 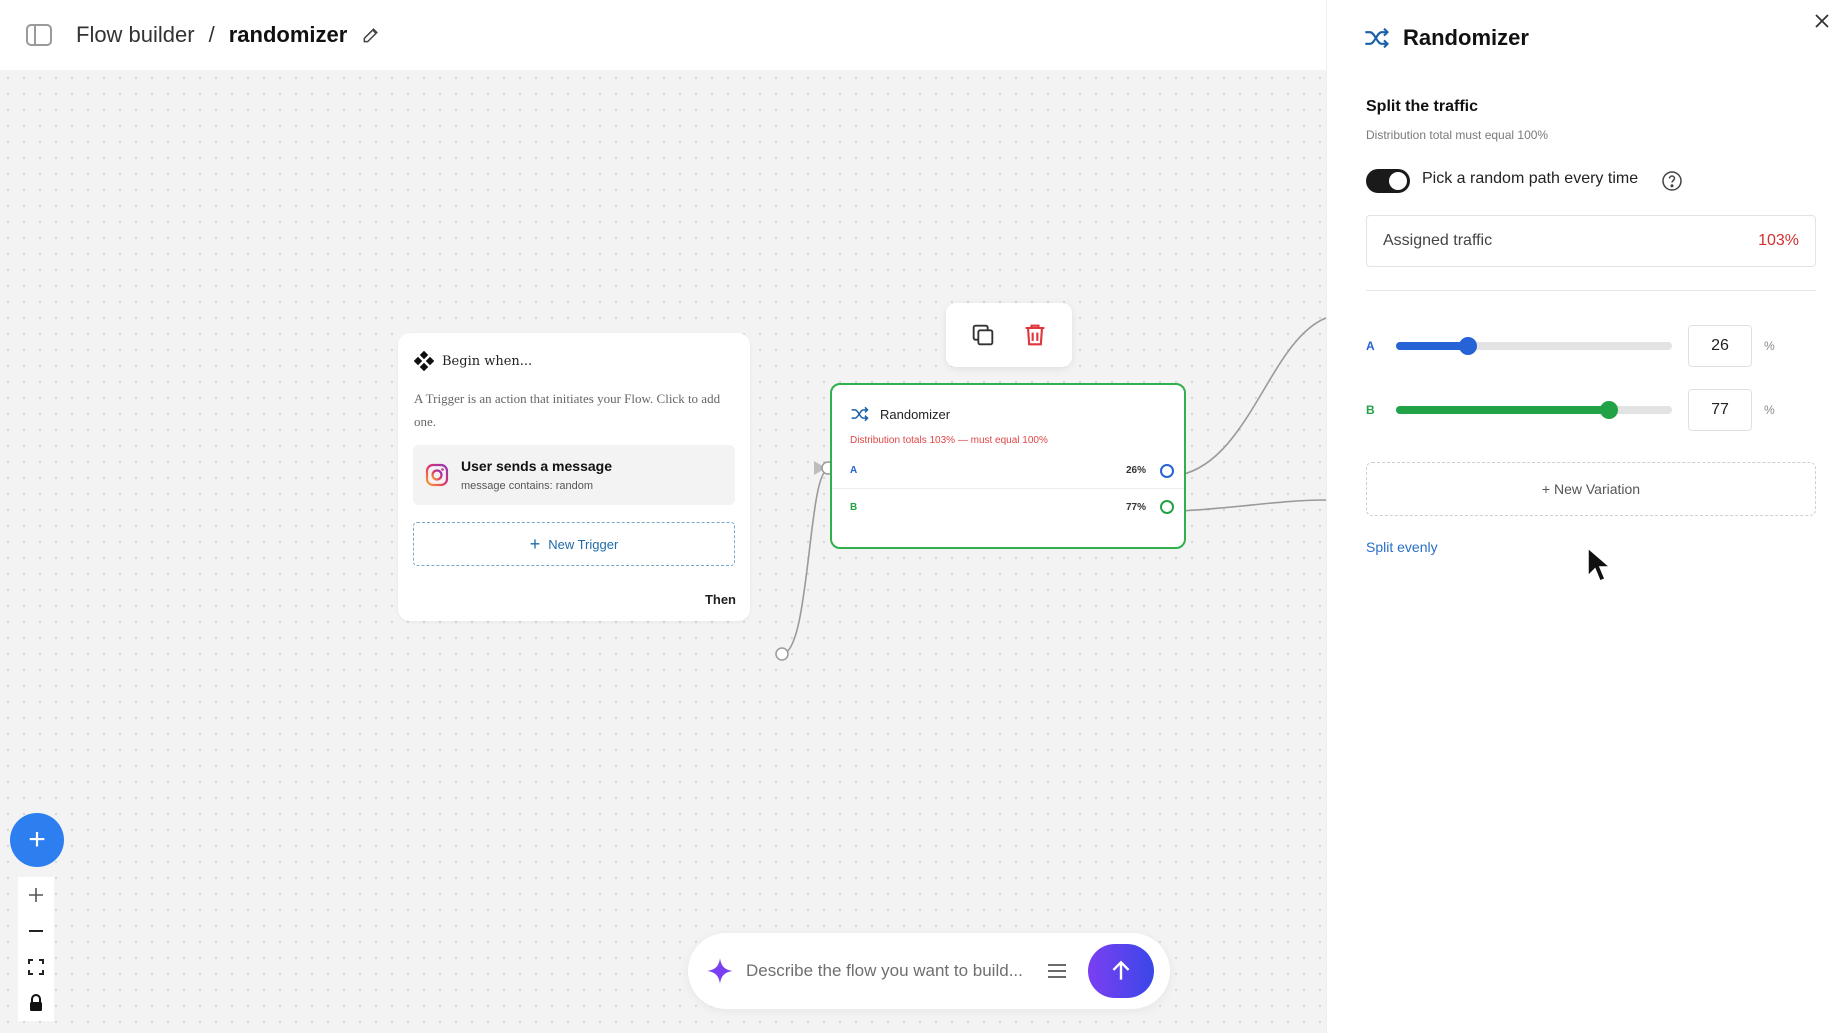 What do you see at coordinates (424, 361) in the screenshot?
I see `trigger-logo-icon` at bounding box center [424, 361].